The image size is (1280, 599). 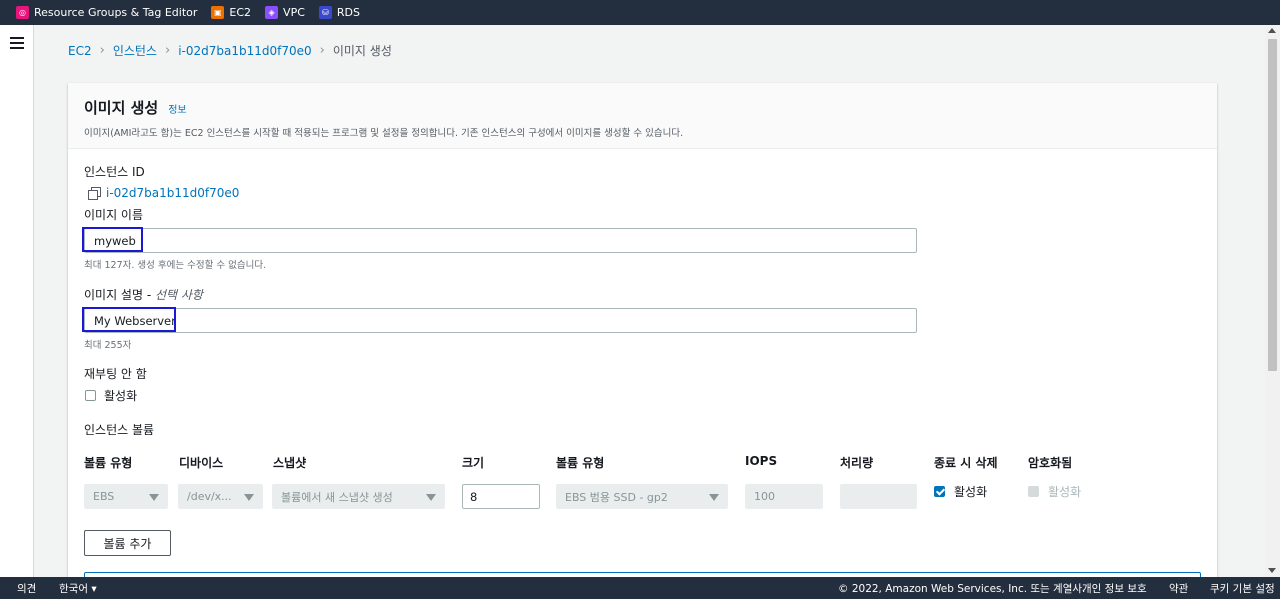 I want to click on page-scrollbar, so click(x=1272, y=301).